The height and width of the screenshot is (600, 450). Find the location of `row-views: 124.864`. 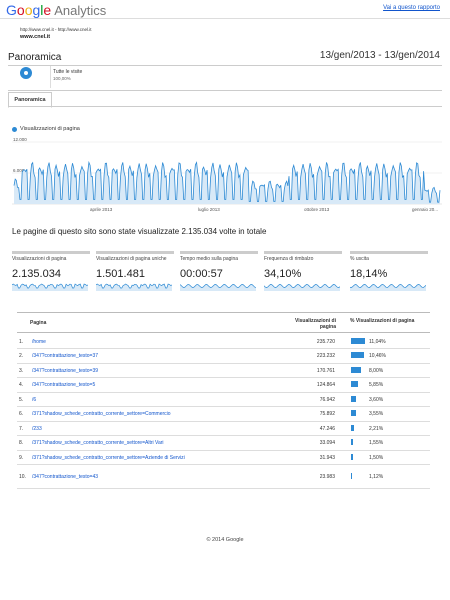

row-views: 124.864 is located at coordinates (325, 385).